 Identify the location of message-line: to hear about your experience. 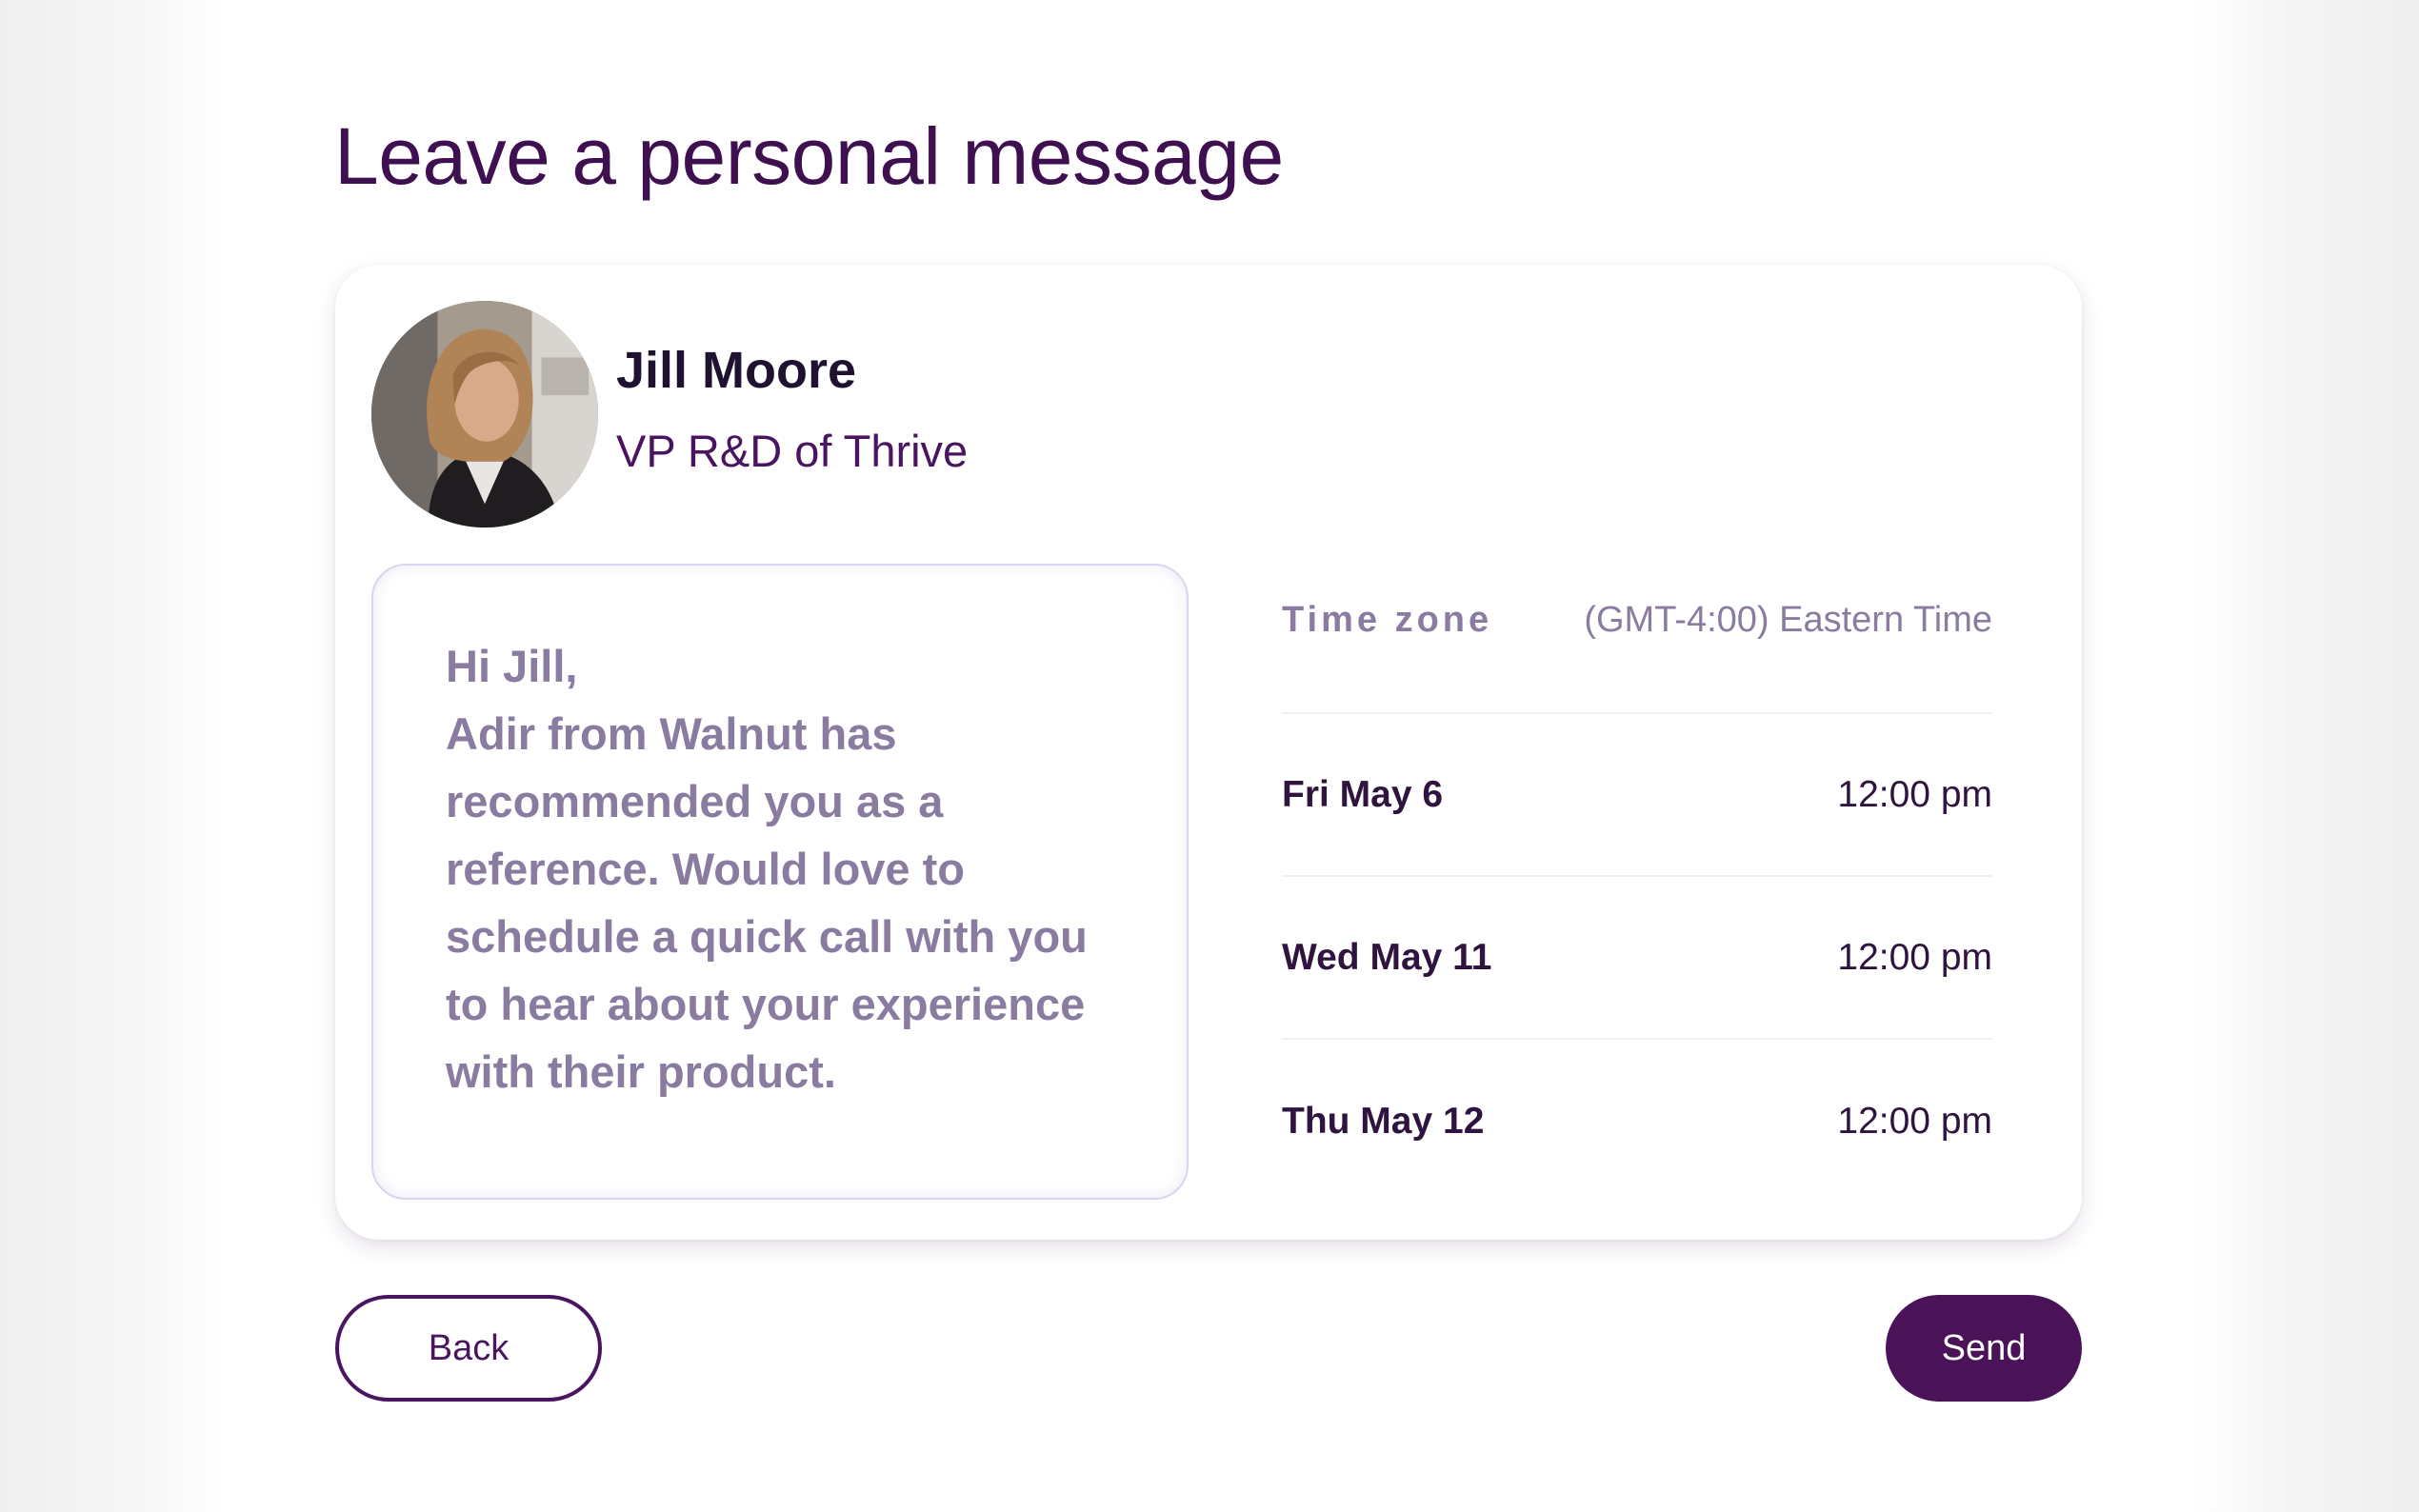
(766, 1004).